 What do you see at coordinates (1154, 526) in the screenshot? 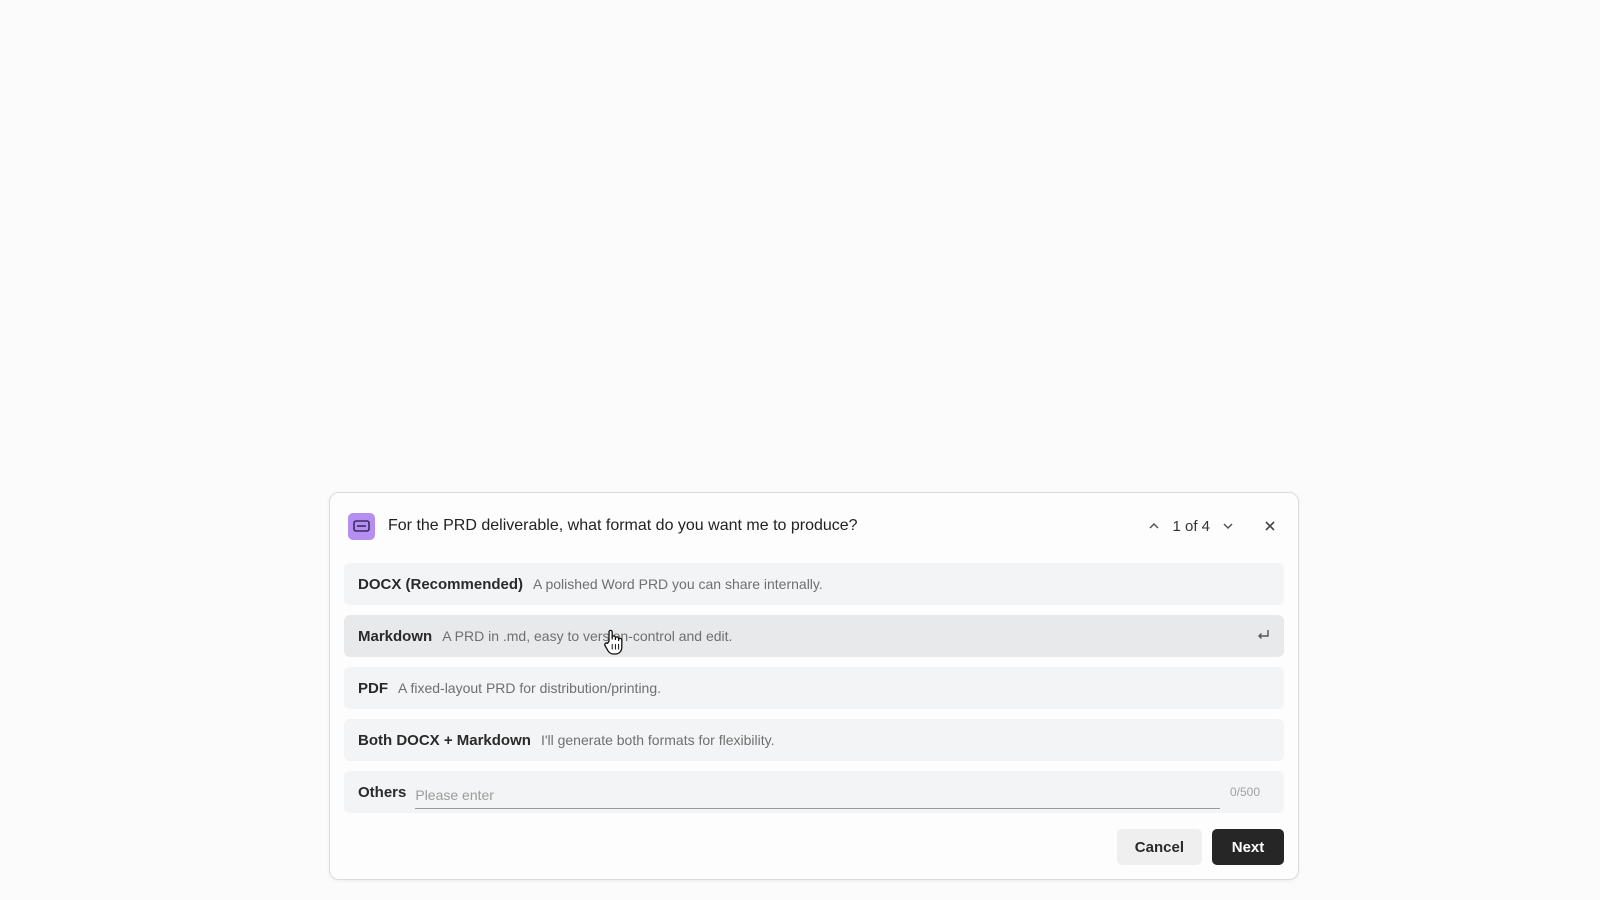
I see `chevron-up-icon` at bounding box center [1154, 526].